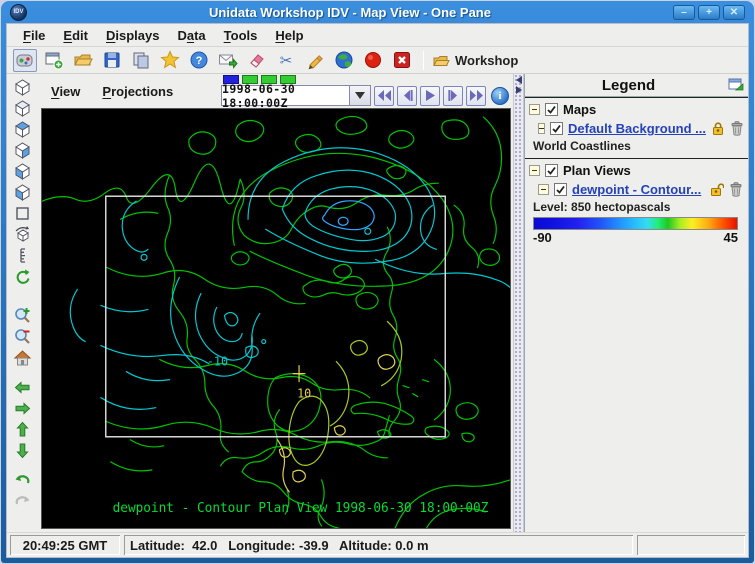  I want to click on exit-button, so click(402, 60).